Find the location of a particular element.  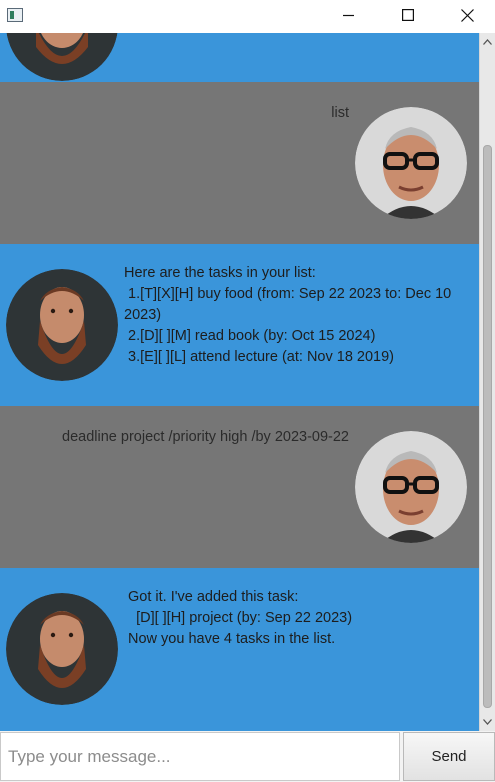

title-bar is located at coordinates (247, 16).